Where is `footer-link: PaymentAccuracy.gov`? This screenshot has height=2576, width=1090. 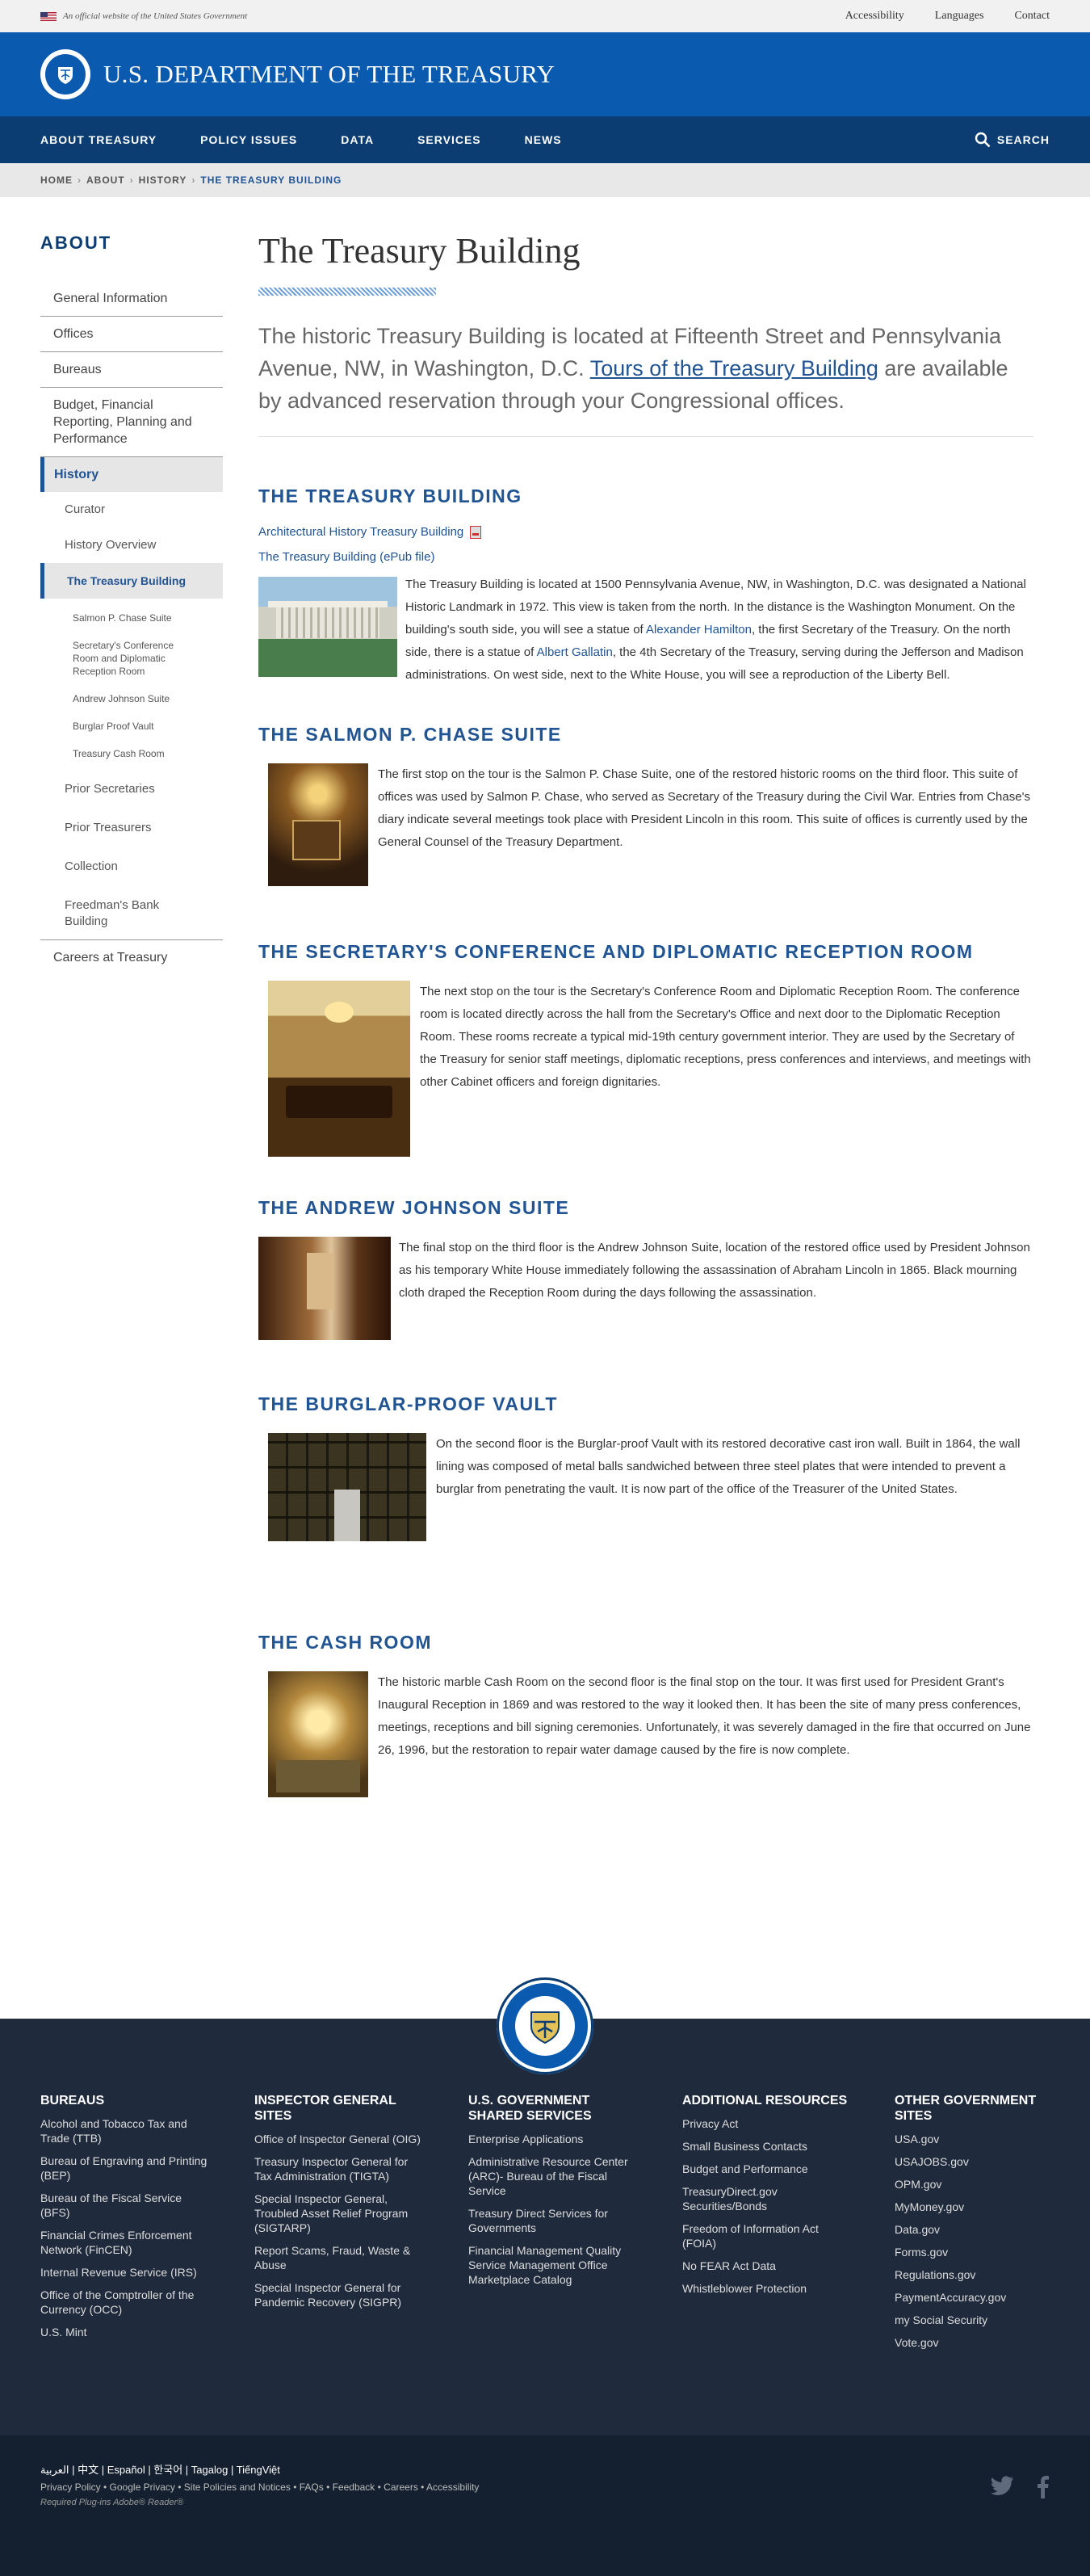
footer-link: PaymentAccuracy.gov is located at coordinates (976, 2297).